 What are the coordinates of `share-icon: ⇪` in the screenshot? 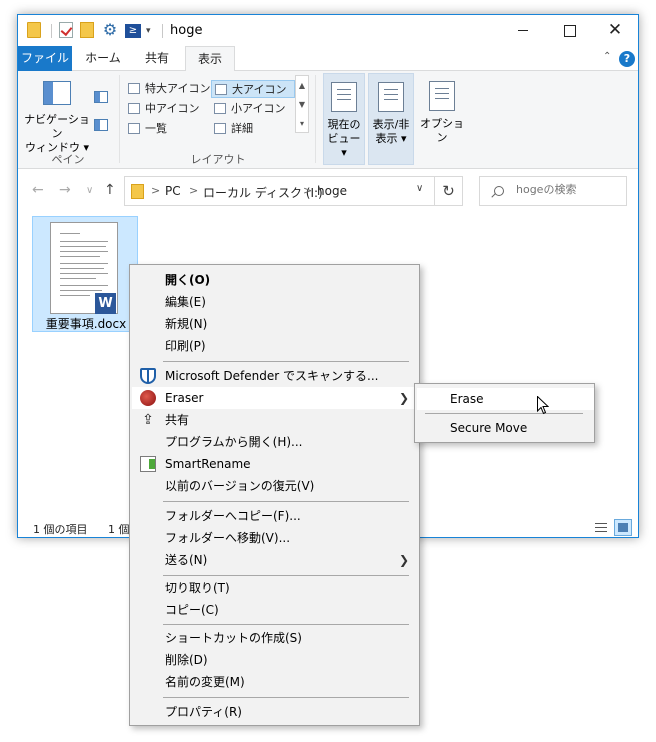 It's located at (148, 420).